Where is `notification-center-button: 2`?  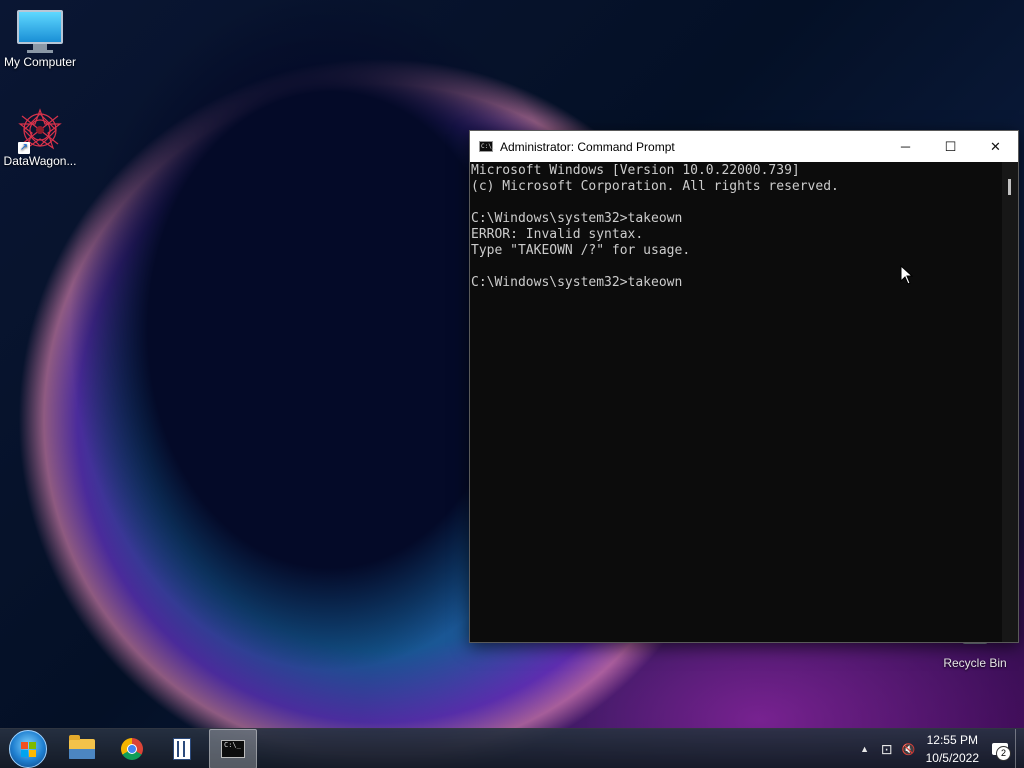
notification-center-button: 2 is located at coordinates (1000, 748).